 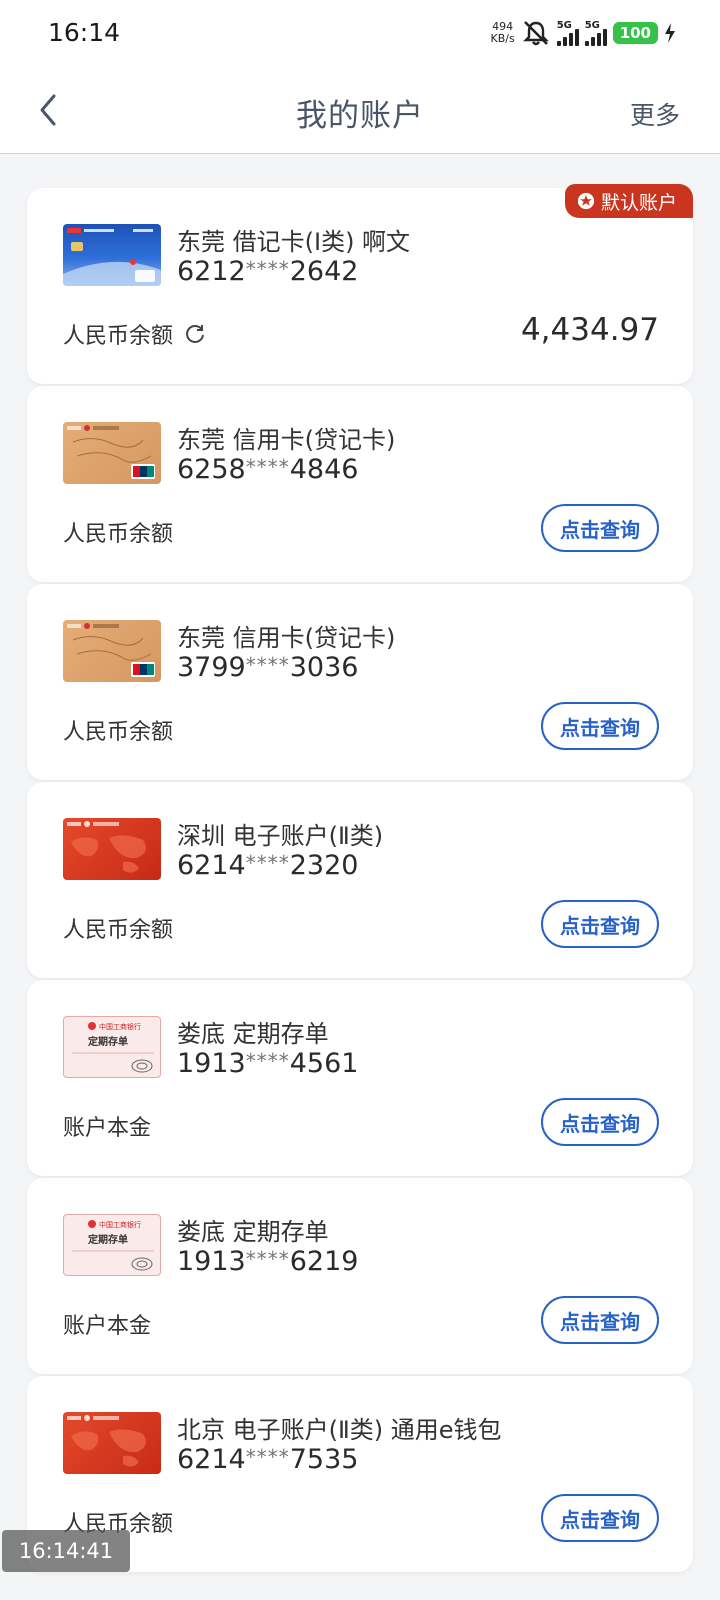 What do you see at coordinates (294, 242) in the screenshot?
I see `account-name: 东莞 借记卡(Ⅰ类) 啊文` at bounding box center [294, 242].